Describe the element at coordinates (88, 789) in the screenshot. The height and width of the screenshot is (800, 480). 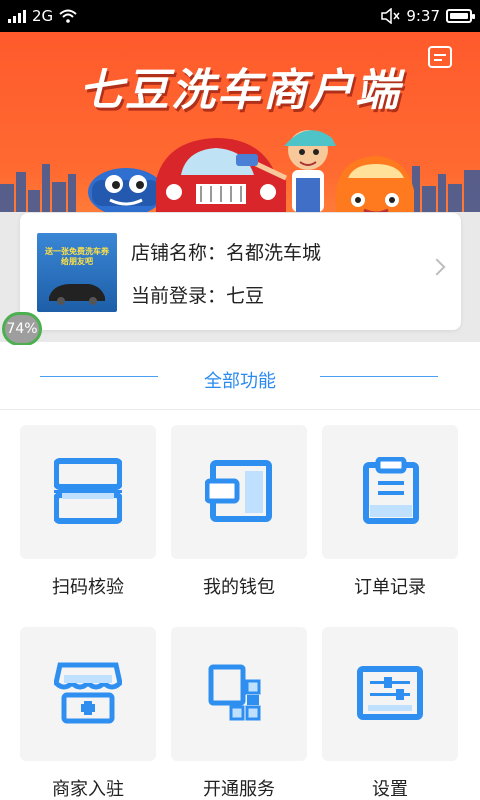
I see `feature-label: 商家入驻` at that location.